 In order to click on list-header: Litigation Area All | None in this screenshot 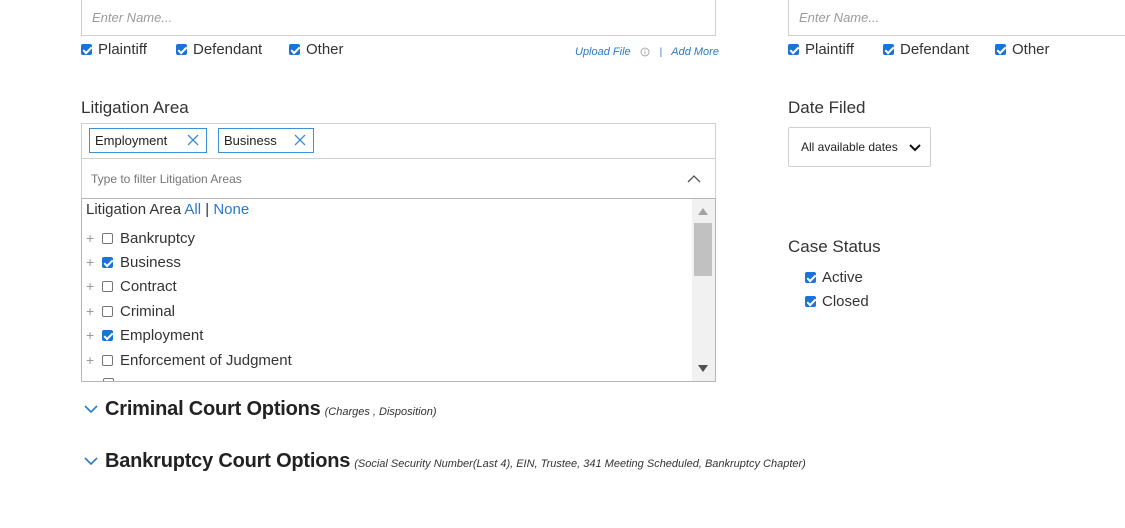, I will do `click(167, 209)`.